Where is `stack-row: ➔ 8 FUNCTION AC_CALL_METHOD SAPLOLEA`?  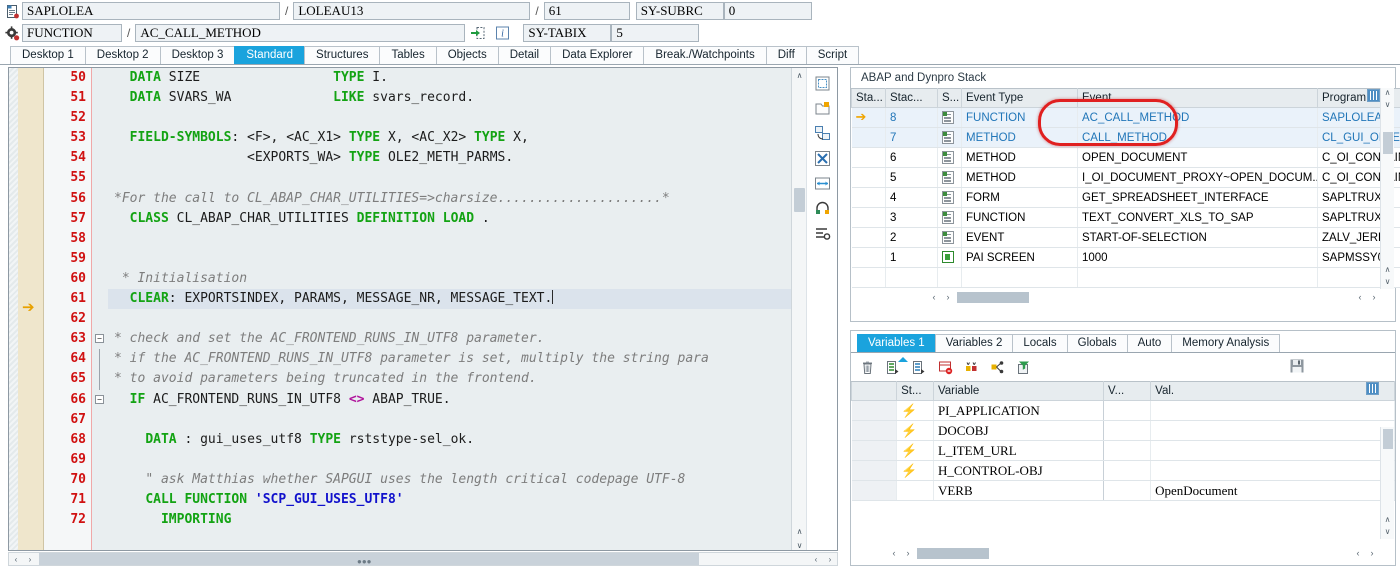 stack-row: ➔ 8 FUNCTION AC_CALL_METHOD SAPLOLEA is located at coordinates (1125, 117).